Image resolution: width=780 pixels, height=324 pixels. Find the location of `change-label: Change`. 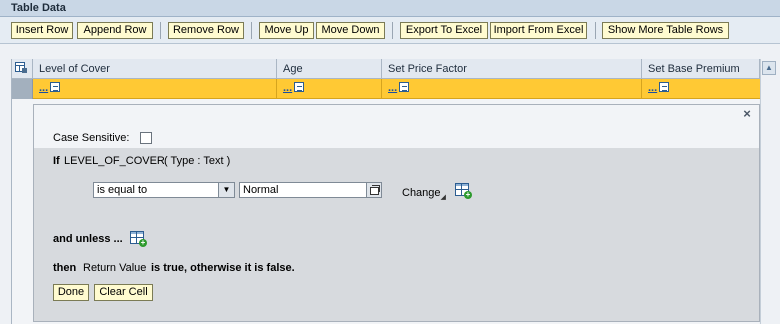

change-label: Change is located at coordinates (421, 193).